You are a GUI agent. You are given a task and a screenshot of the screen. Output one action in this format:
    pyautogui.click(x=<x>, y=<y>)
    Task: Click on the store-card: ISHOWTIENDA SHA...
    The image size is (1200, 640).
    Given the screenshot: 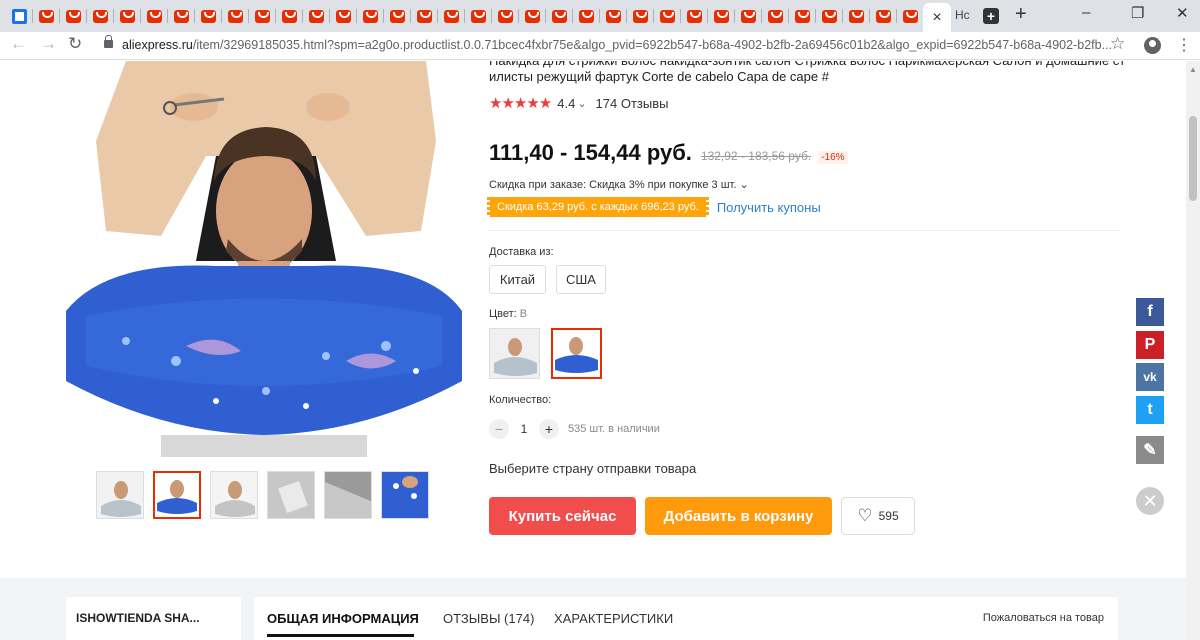 What is the action you would take?
    pyautogui.click(x=153, y=618)
    